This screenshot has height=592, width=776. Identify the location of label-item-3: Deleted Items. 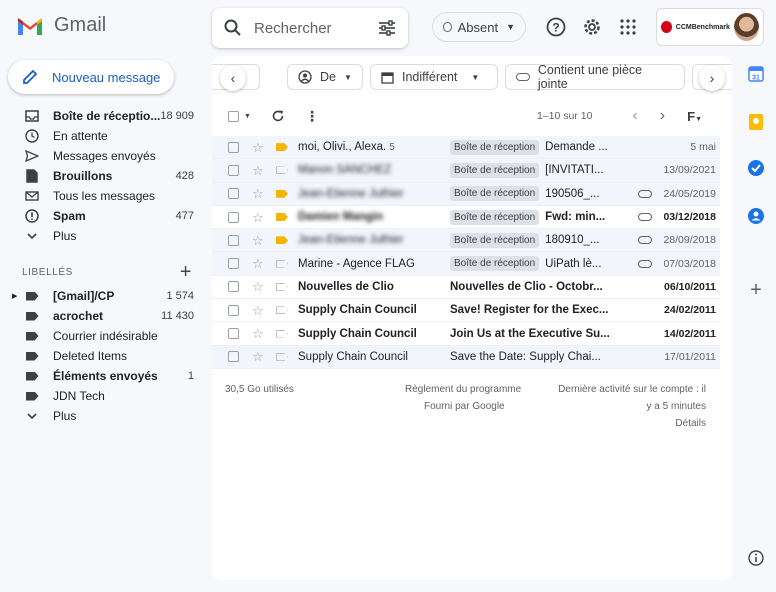
(102, 356).